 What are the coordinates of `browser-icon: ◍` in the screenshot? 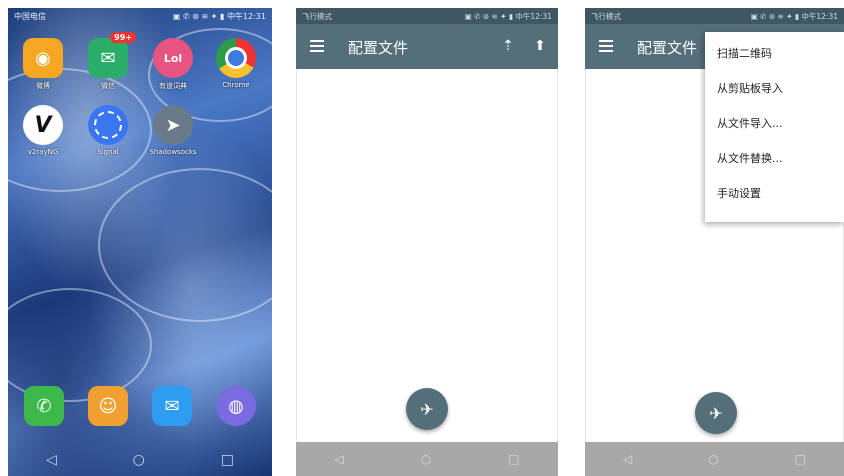 It's located at (236, 406).